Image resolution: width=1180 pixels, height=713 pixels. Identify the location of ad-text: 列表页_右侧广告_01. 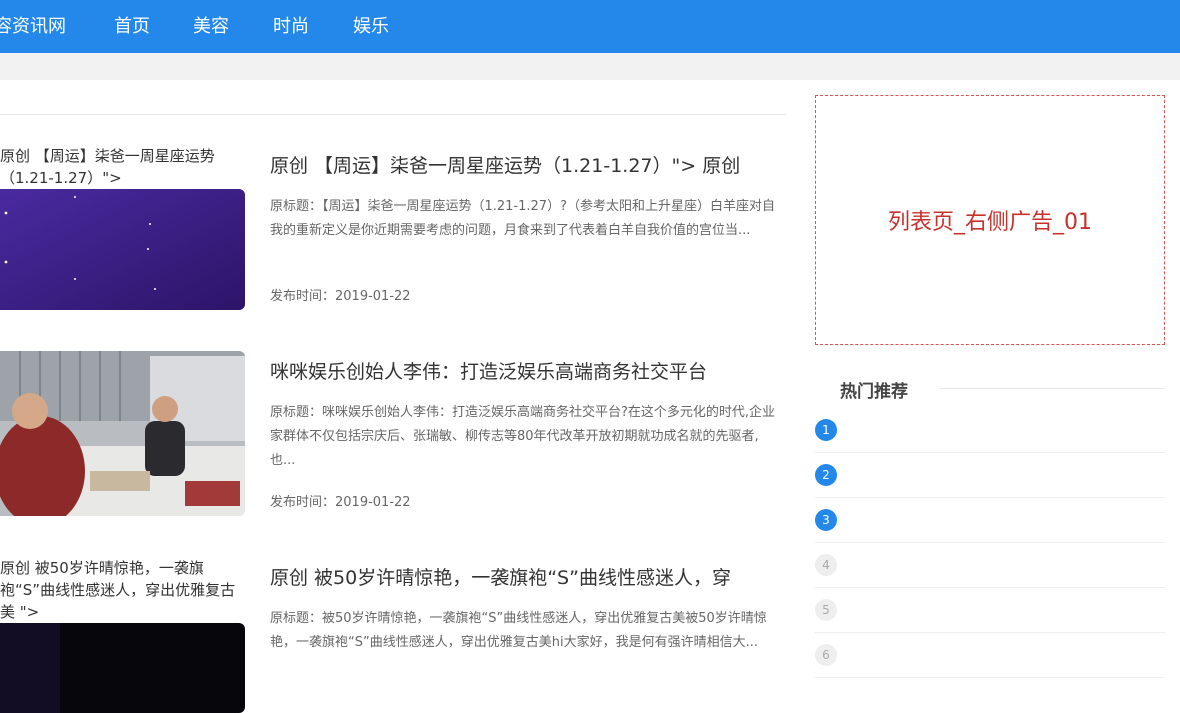
(990, 222).